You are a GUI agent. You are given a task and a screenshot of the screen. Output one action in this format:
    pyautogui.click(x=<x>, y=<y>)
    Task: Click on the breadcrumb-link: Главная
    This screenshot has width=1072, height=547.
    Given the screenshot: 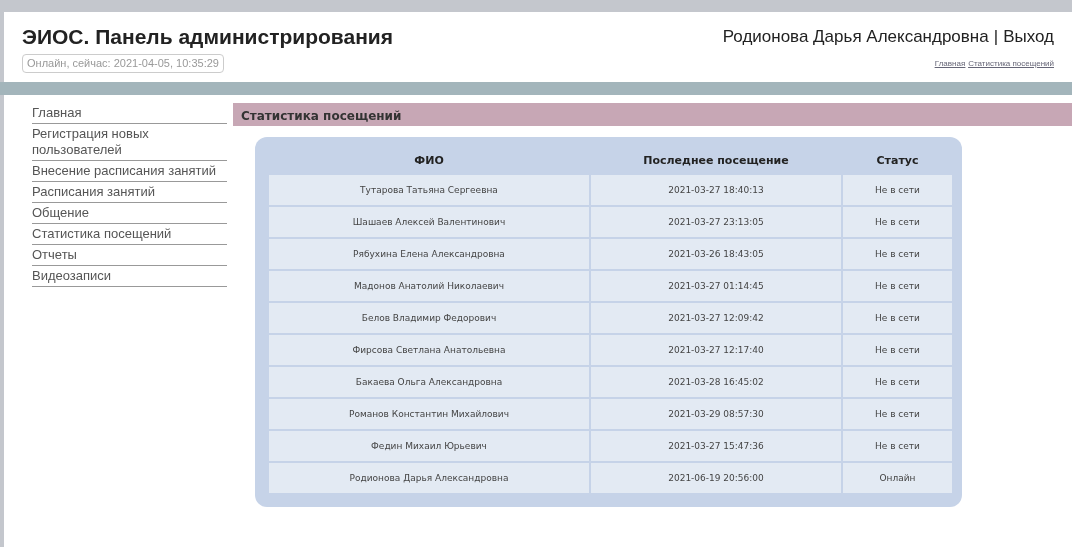 What is the action you would take?
    pyautogui.click(x=950, y=63)
    